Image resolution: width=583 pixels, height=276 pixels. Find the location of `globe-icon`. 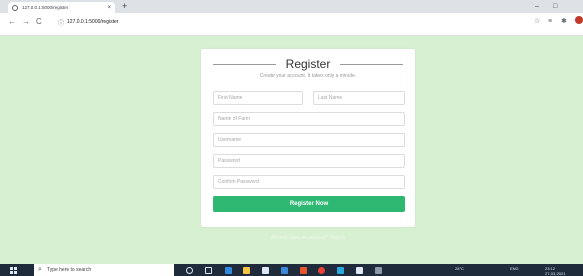

globe-icon is located at coordinates (15, 7).